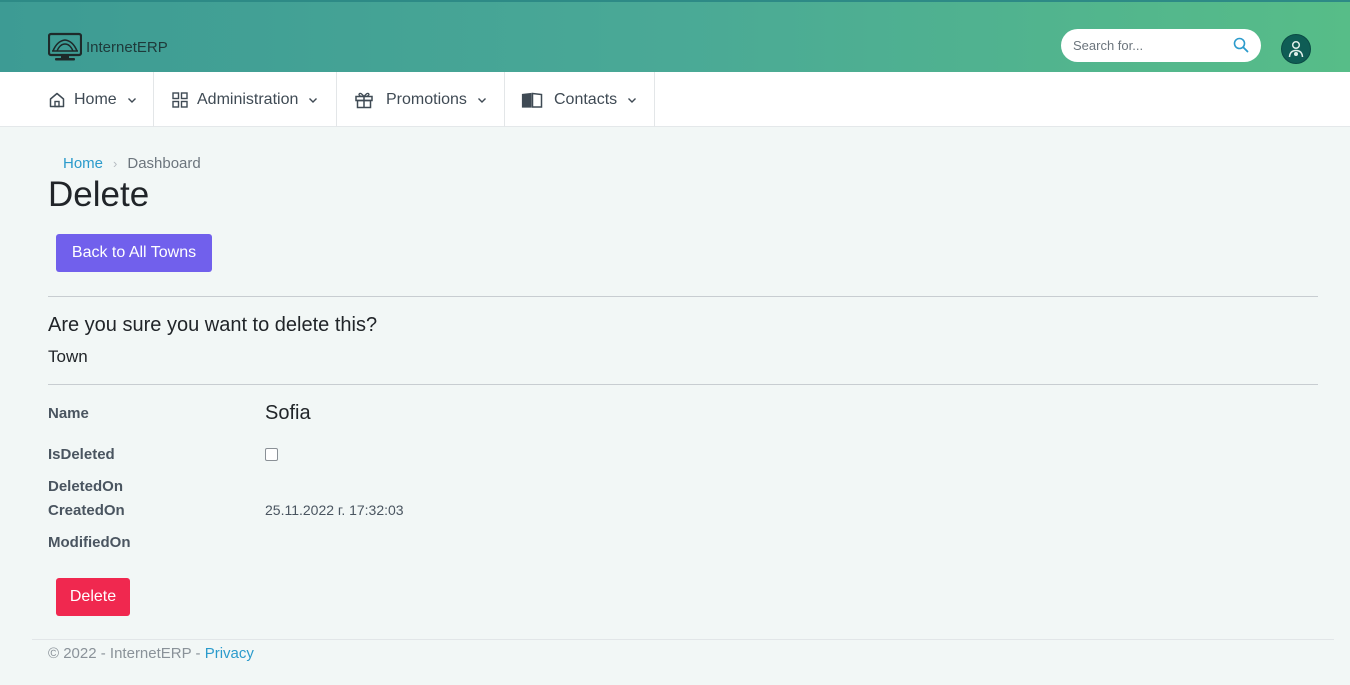 The width and height of the screenshot is (1350, 685). What do you see at coordinates (683, 639) in the screenshot?
I see `footer-divider` at bounding box center [683, 639].